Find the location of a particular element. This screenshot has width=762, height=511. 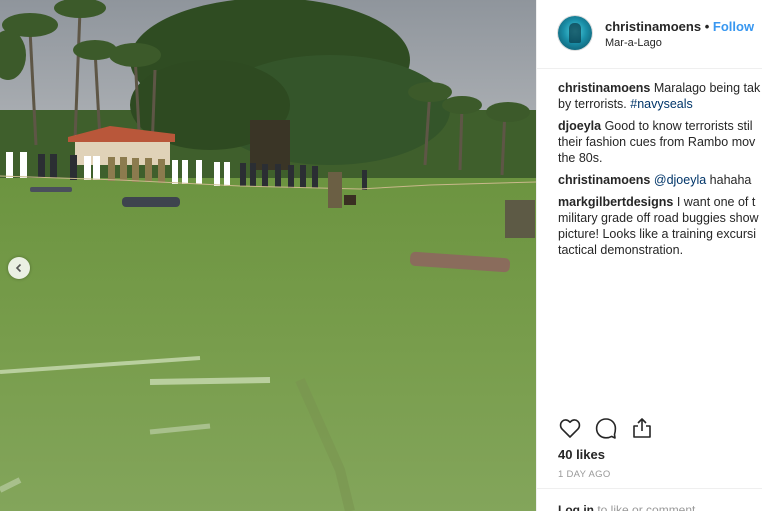

comment-username: markgilbertdesigns is located at coordinates (615, 202).